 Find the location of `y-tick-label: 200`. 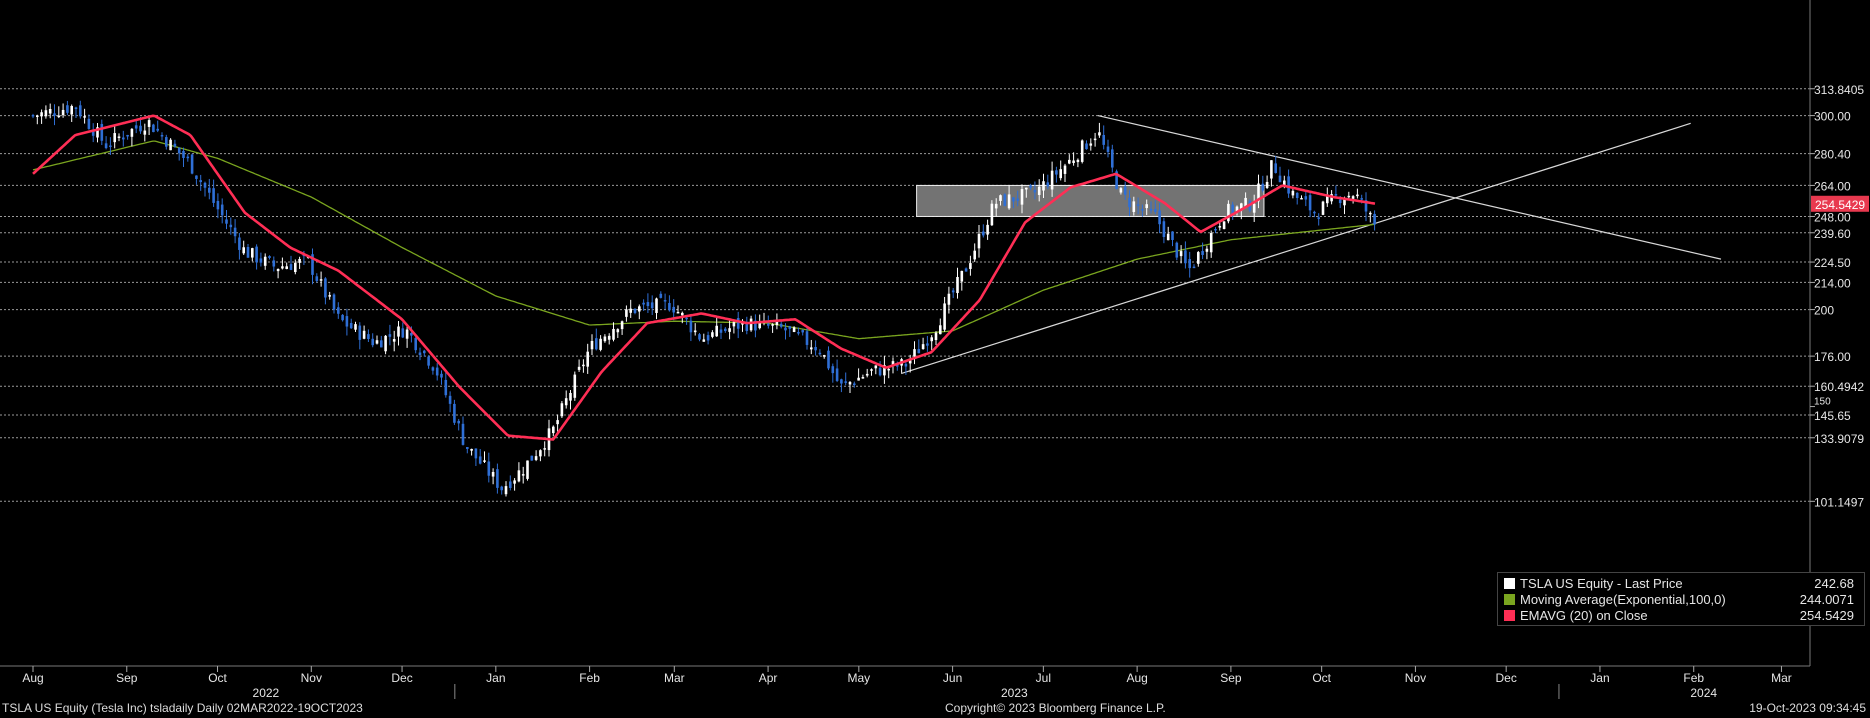

y-tick-label: 200 is located at coordinates (1824, 311).